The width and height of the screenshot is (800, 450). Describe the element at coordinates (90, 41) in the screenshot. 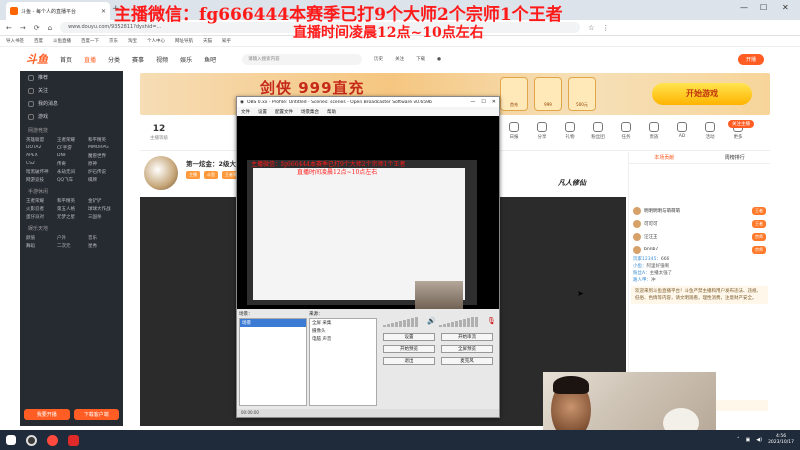

I see `bookmark-item: 百度一下` at that location.